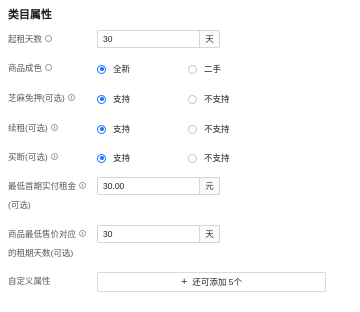 This screenshot has height=312, width=360. I want to click on buyout-label-wrap: 买断(可选), so click(33, 157).